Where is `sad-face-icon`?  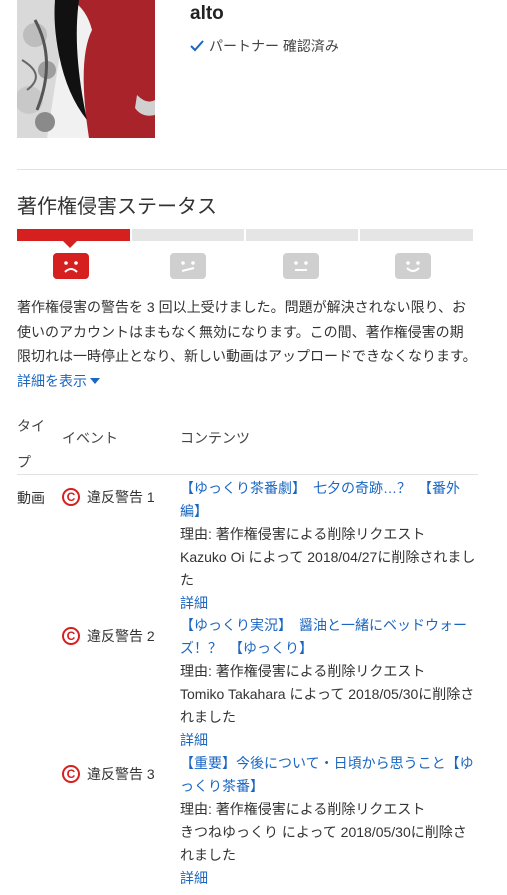
sad-face-icon is located at coordinates (71, 266).